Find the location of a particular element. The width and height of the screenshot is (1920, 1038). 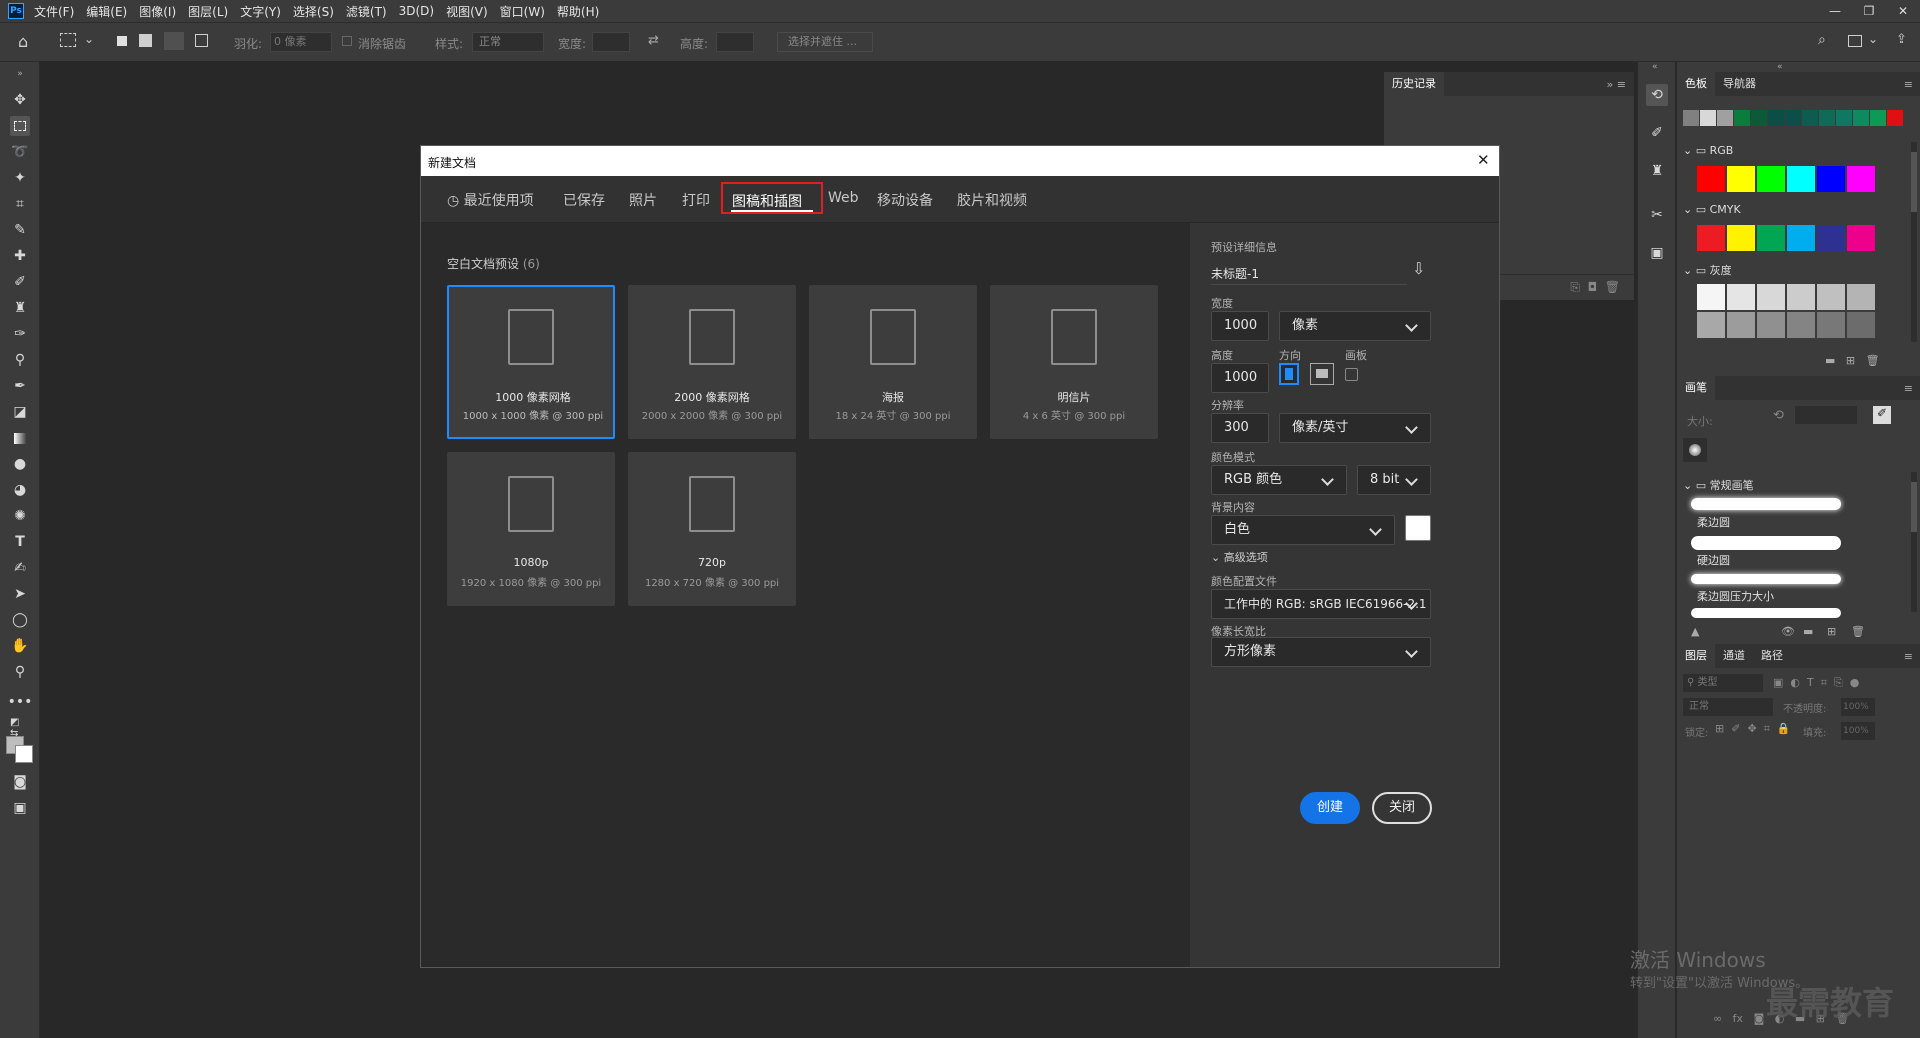

home-icon: ⌂ is located at coordinates (23, 41).